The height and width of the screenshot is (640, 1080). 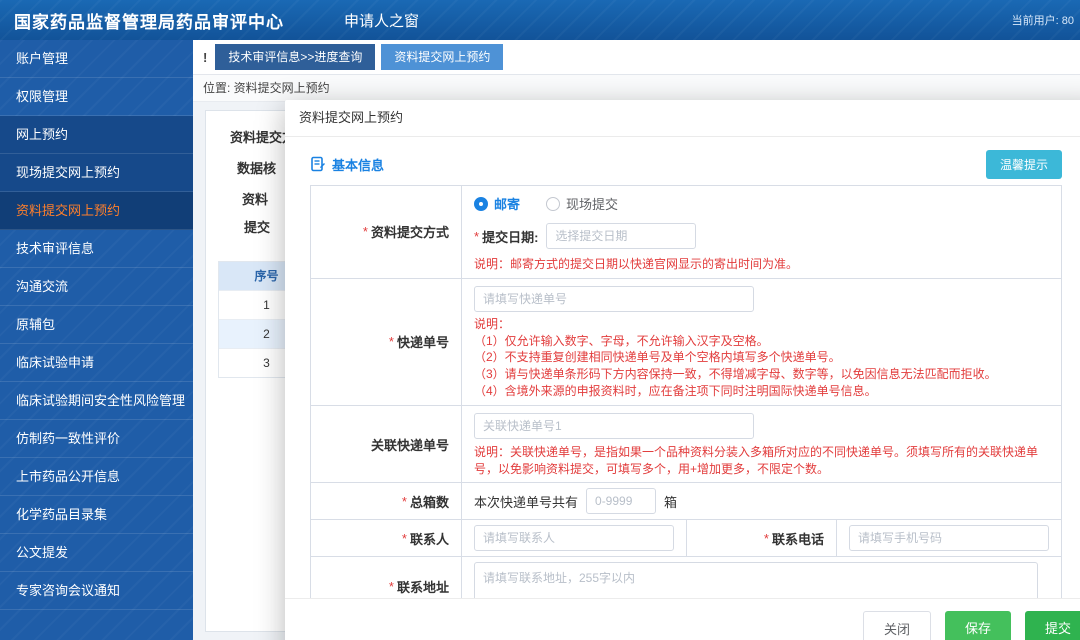 What do you see at coordinates (761, 203) in the screenshot?
I see `method-radio-group: 邮寄 现场提交` at bounding box center [761, 203].